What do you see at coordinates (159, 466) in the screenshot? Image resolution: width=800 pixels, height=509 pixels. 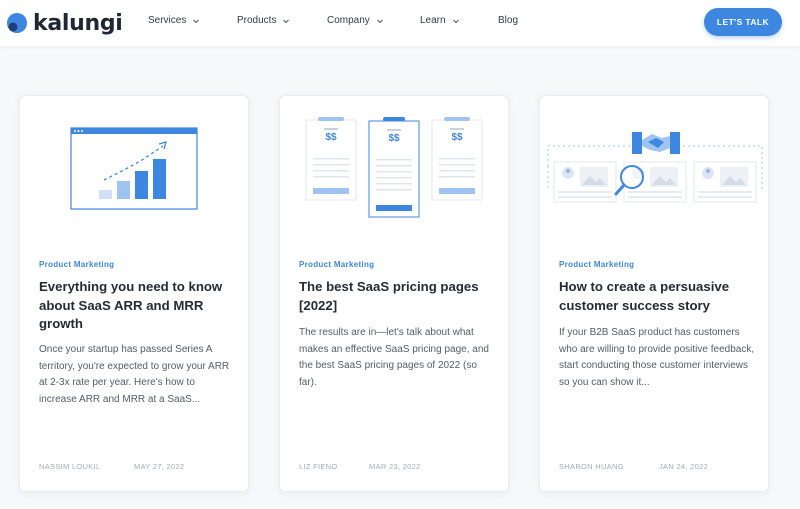 I see `card-date: MAY 27, 2022` at bounding box center [159, 466].